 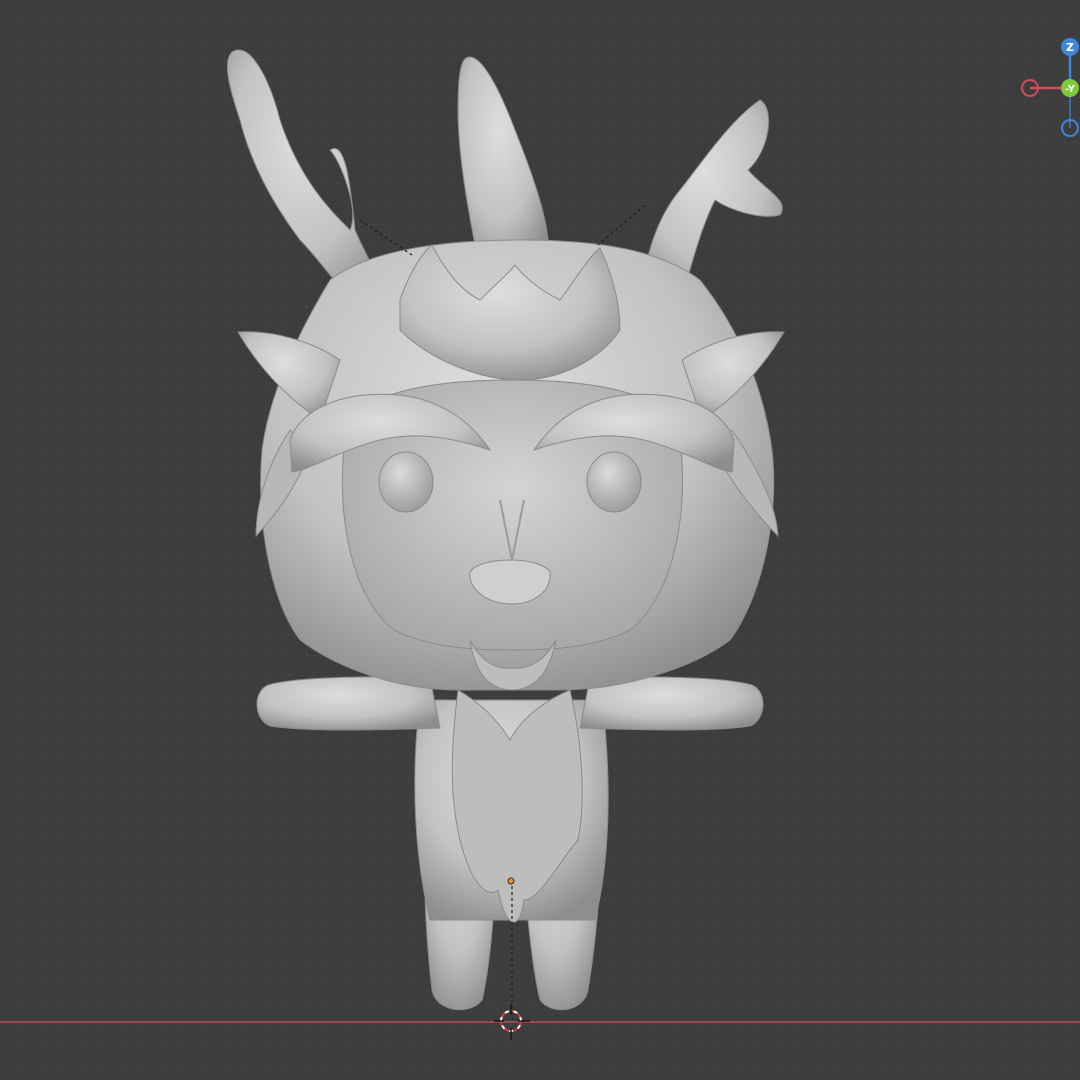 What do you see at coordinates (512, 1022) in the screenshot?
I see `3d-cursor-icon` at bounding box center [512, 1022].